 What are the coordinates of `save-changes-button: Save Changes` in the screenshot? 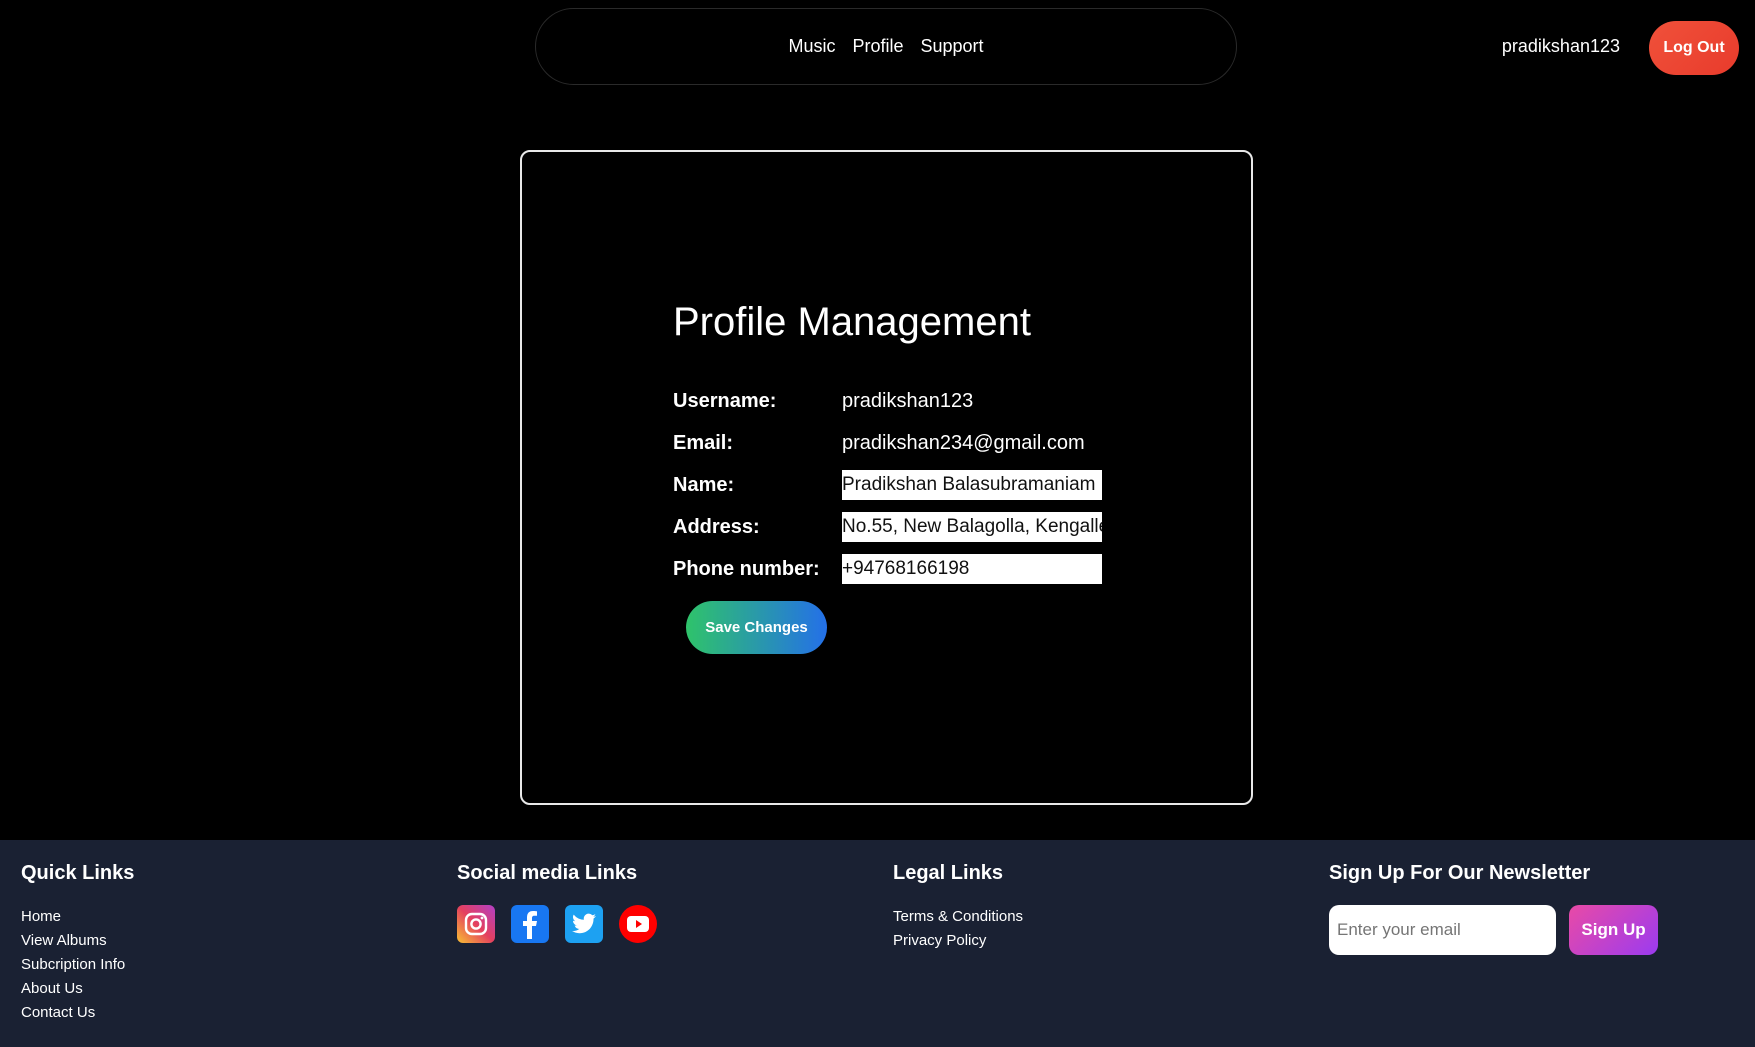 It's located at (756, 627).